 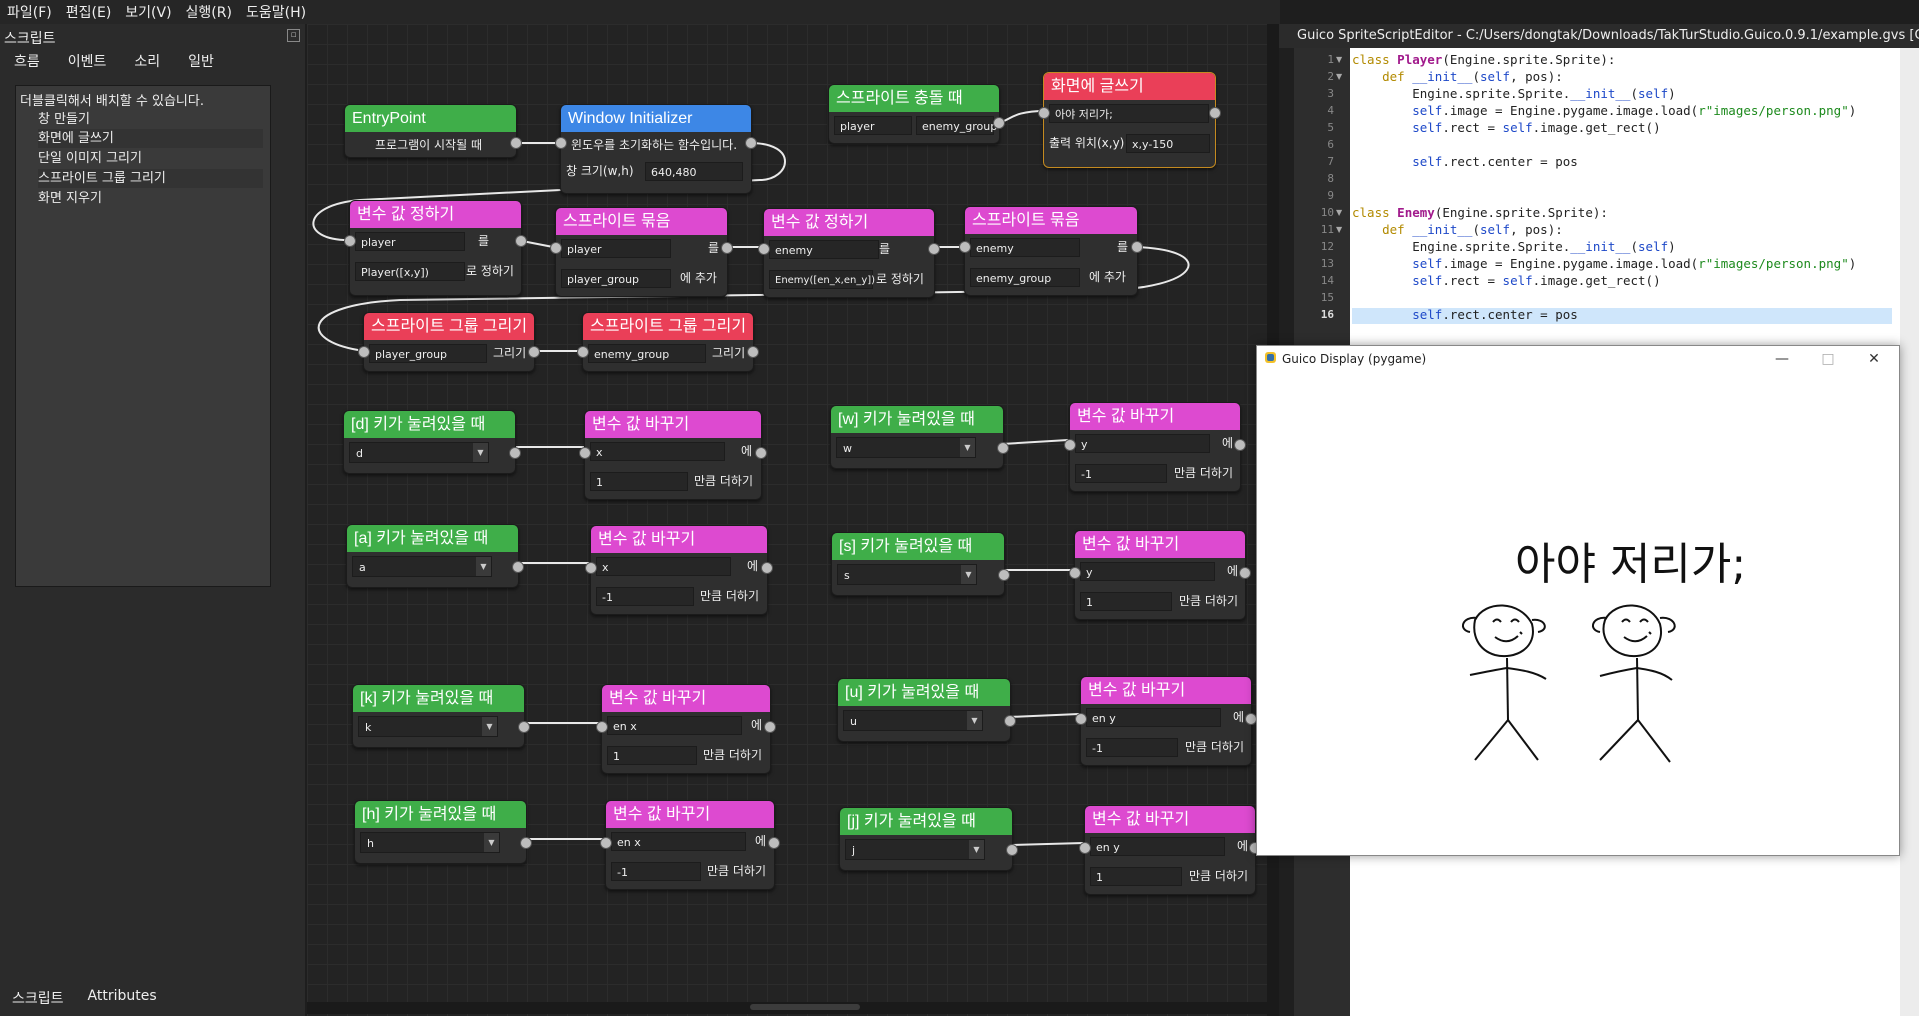 What do you see at coordinates (694, 171) in the screenshot?
I see `window-size-input: 640,480` at bounding box center [694, 171].